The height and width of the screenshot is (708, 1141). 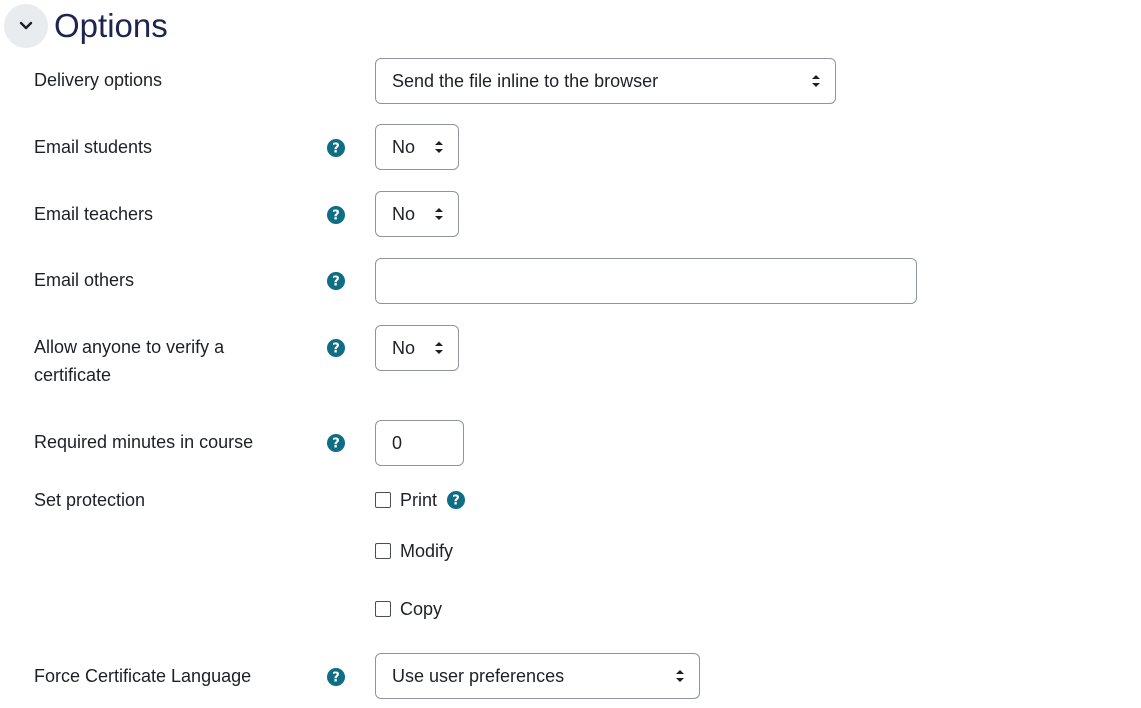 I want to click on protection-option-modify: Modify, so click(x=414, y=551).